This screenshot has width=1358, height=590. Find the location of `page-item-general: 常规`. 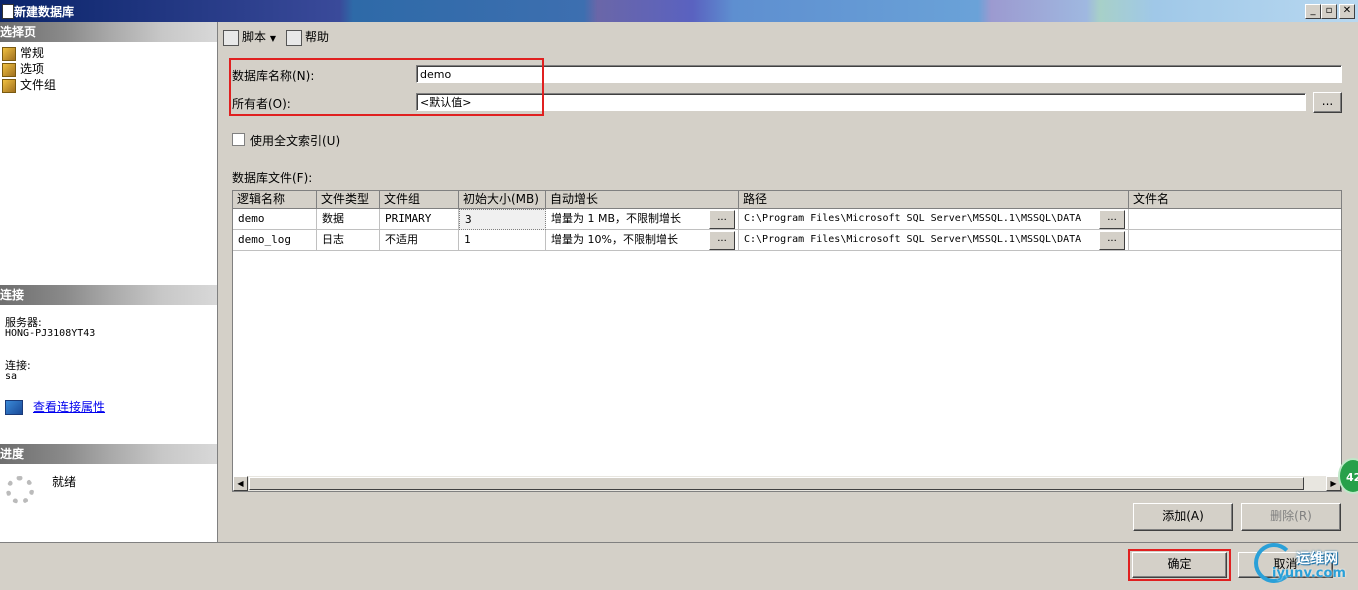

page-item-general: 常规 is located at coordinates (23, 53).